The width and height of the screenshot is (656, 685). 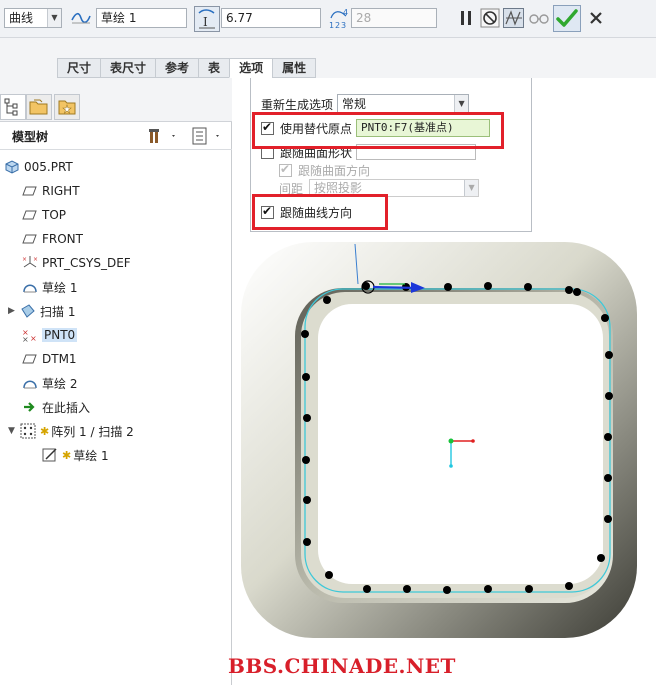 I want to click on tree-node-label: TOP, so click(x=54, y=215).